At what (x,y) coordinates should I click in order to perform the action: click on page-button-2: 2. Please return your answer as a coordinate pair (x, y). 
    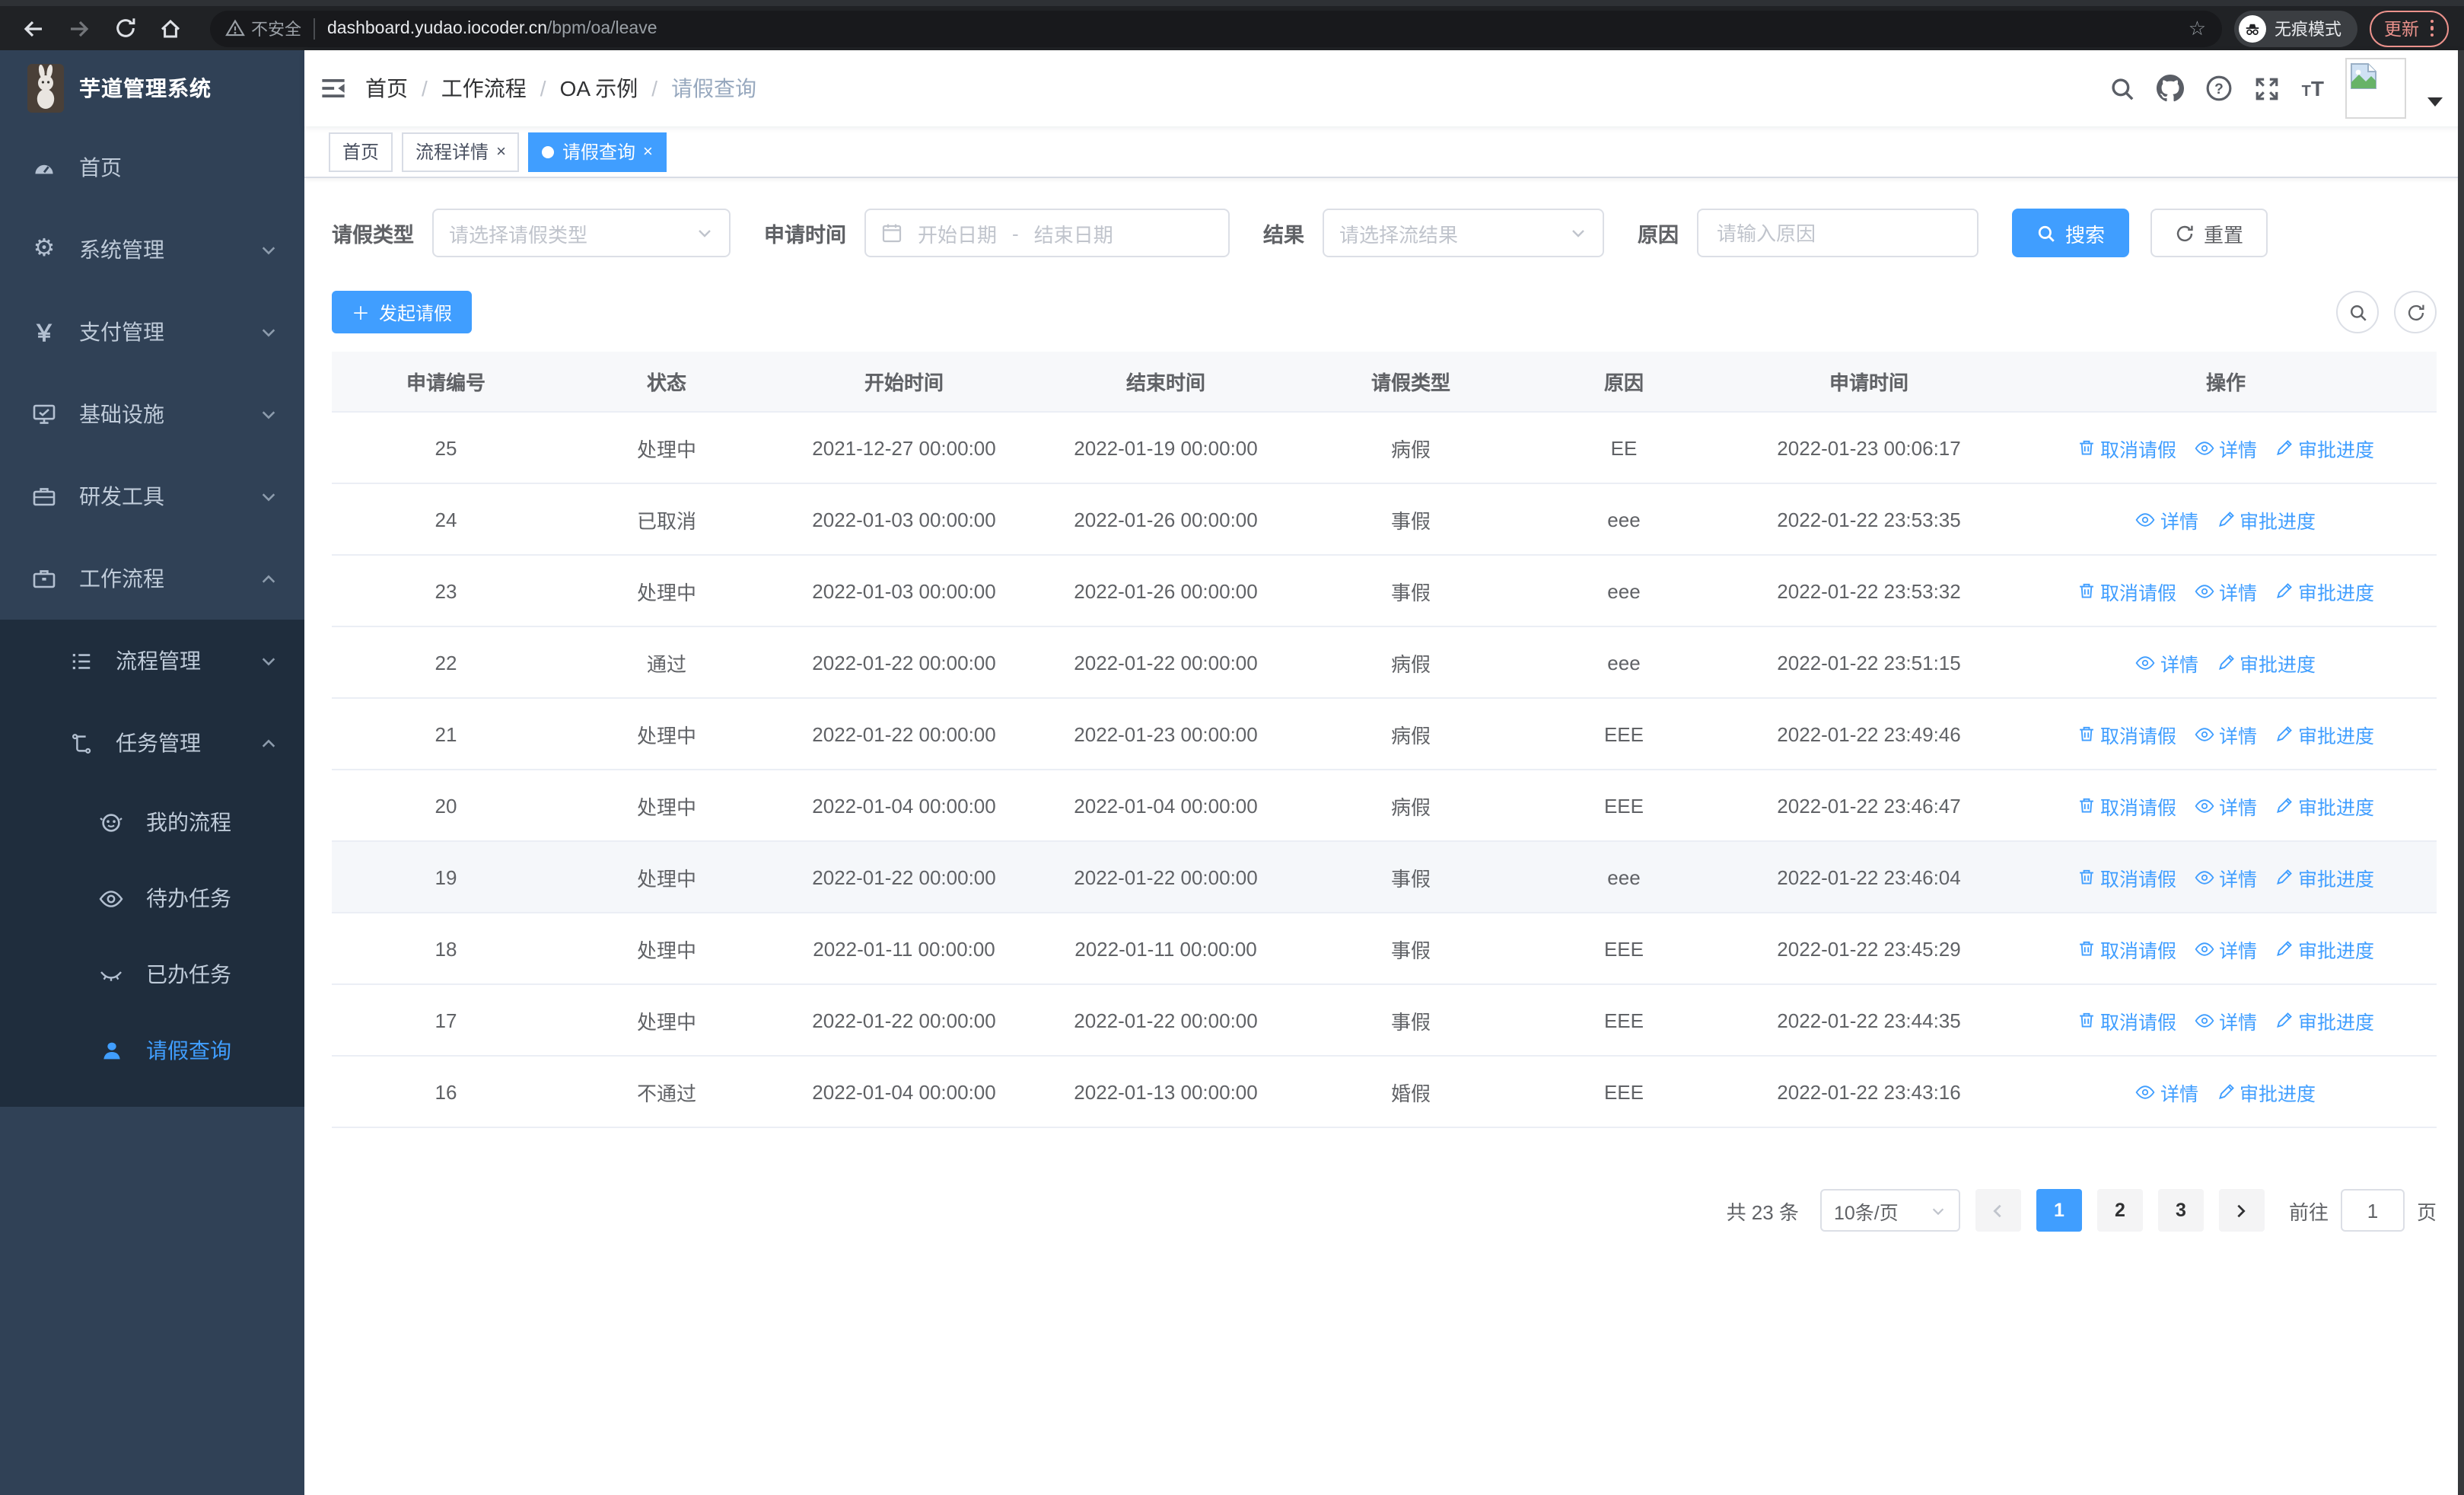
    Looking at the image, I should click on (2119, 1211).